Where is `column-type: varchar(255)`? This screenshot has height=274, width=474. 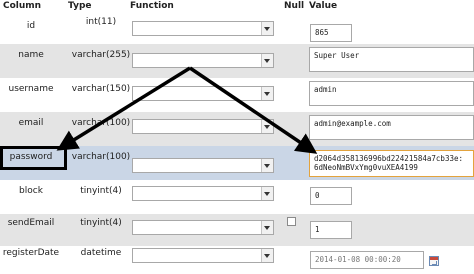
column-type: varchar(255) is located at coordinates (101, 55).